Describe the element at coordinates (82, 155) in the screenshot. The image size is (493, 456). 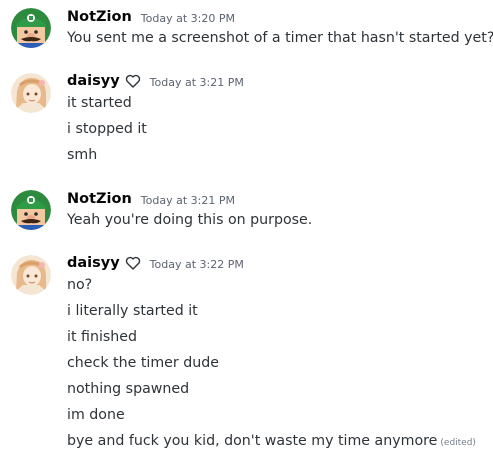
I see `message-text: smh` at that location.